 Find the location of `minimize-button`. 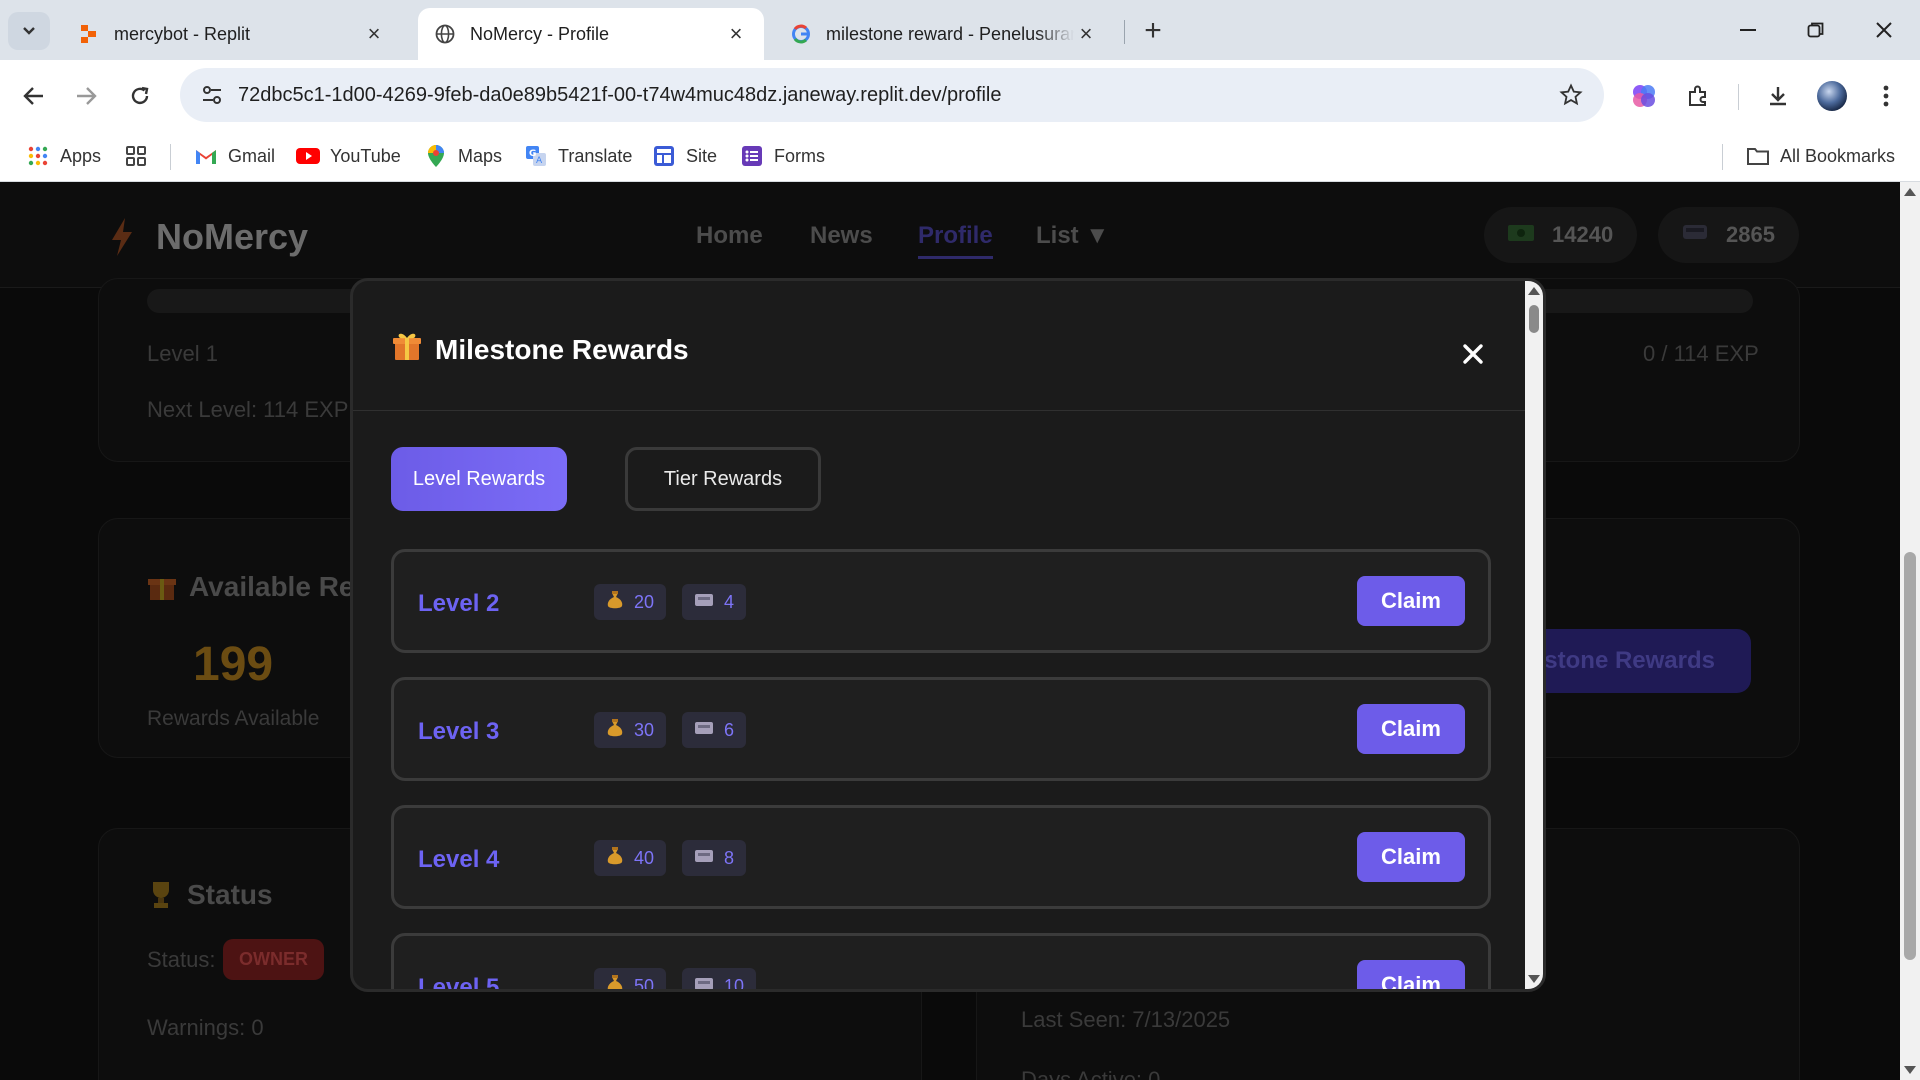

minimize-button is located at coordinates (1748, 30).